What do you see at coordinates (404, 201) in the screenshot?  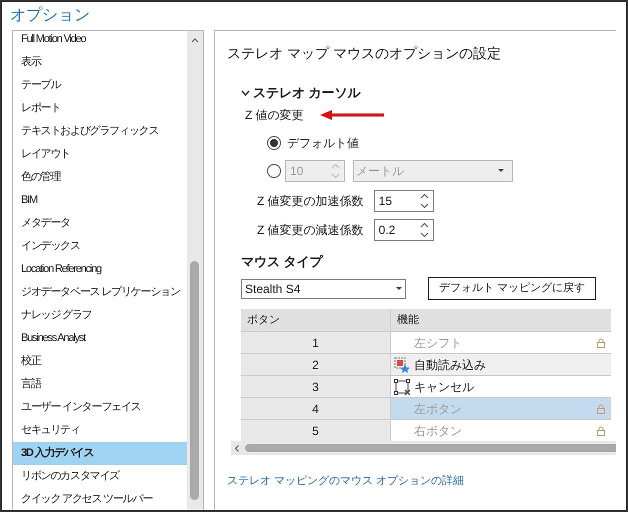 I see `number-field: 15` at bounding box center [404, 201].